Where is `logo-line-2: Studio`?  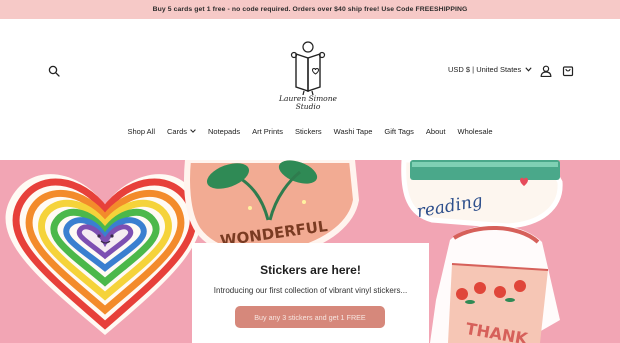 logo-line-2: Studio is located at coordinates (308, 106).